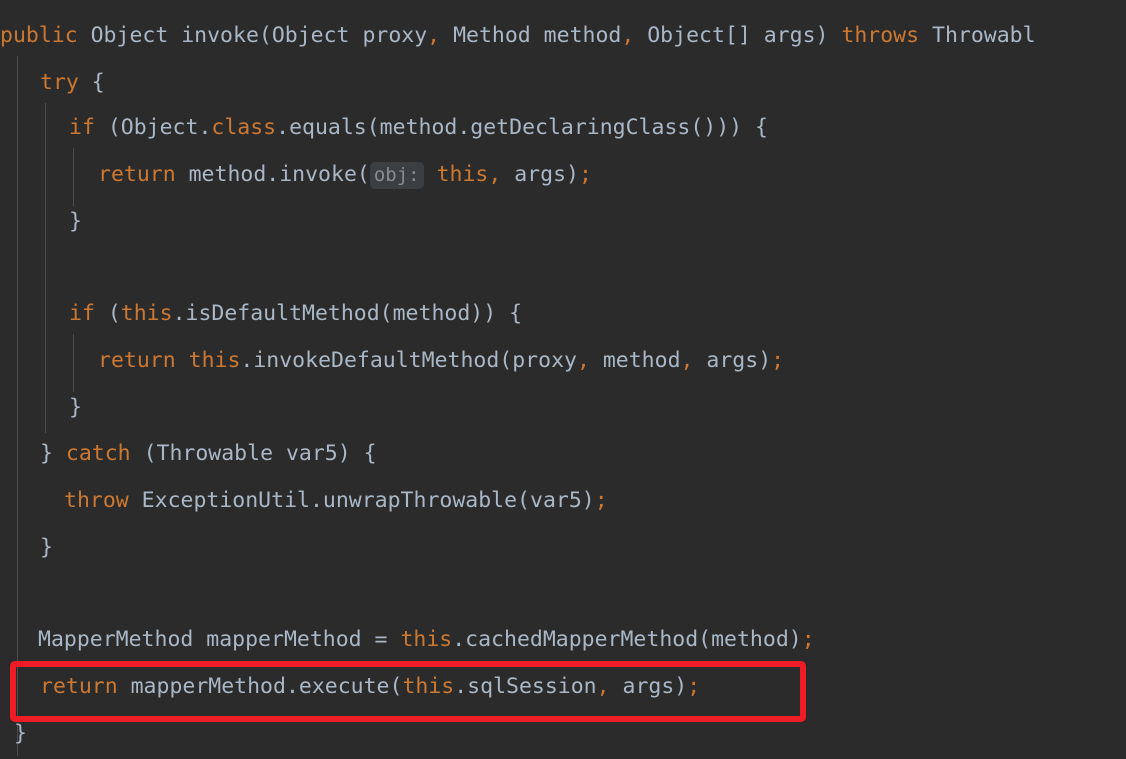 The width and height of the screenshot is (1126, 759). Describe the element at coordinates (252, 35) in the screenshot. I see `code-token-id: Object invoke(Object proxy` at that location.